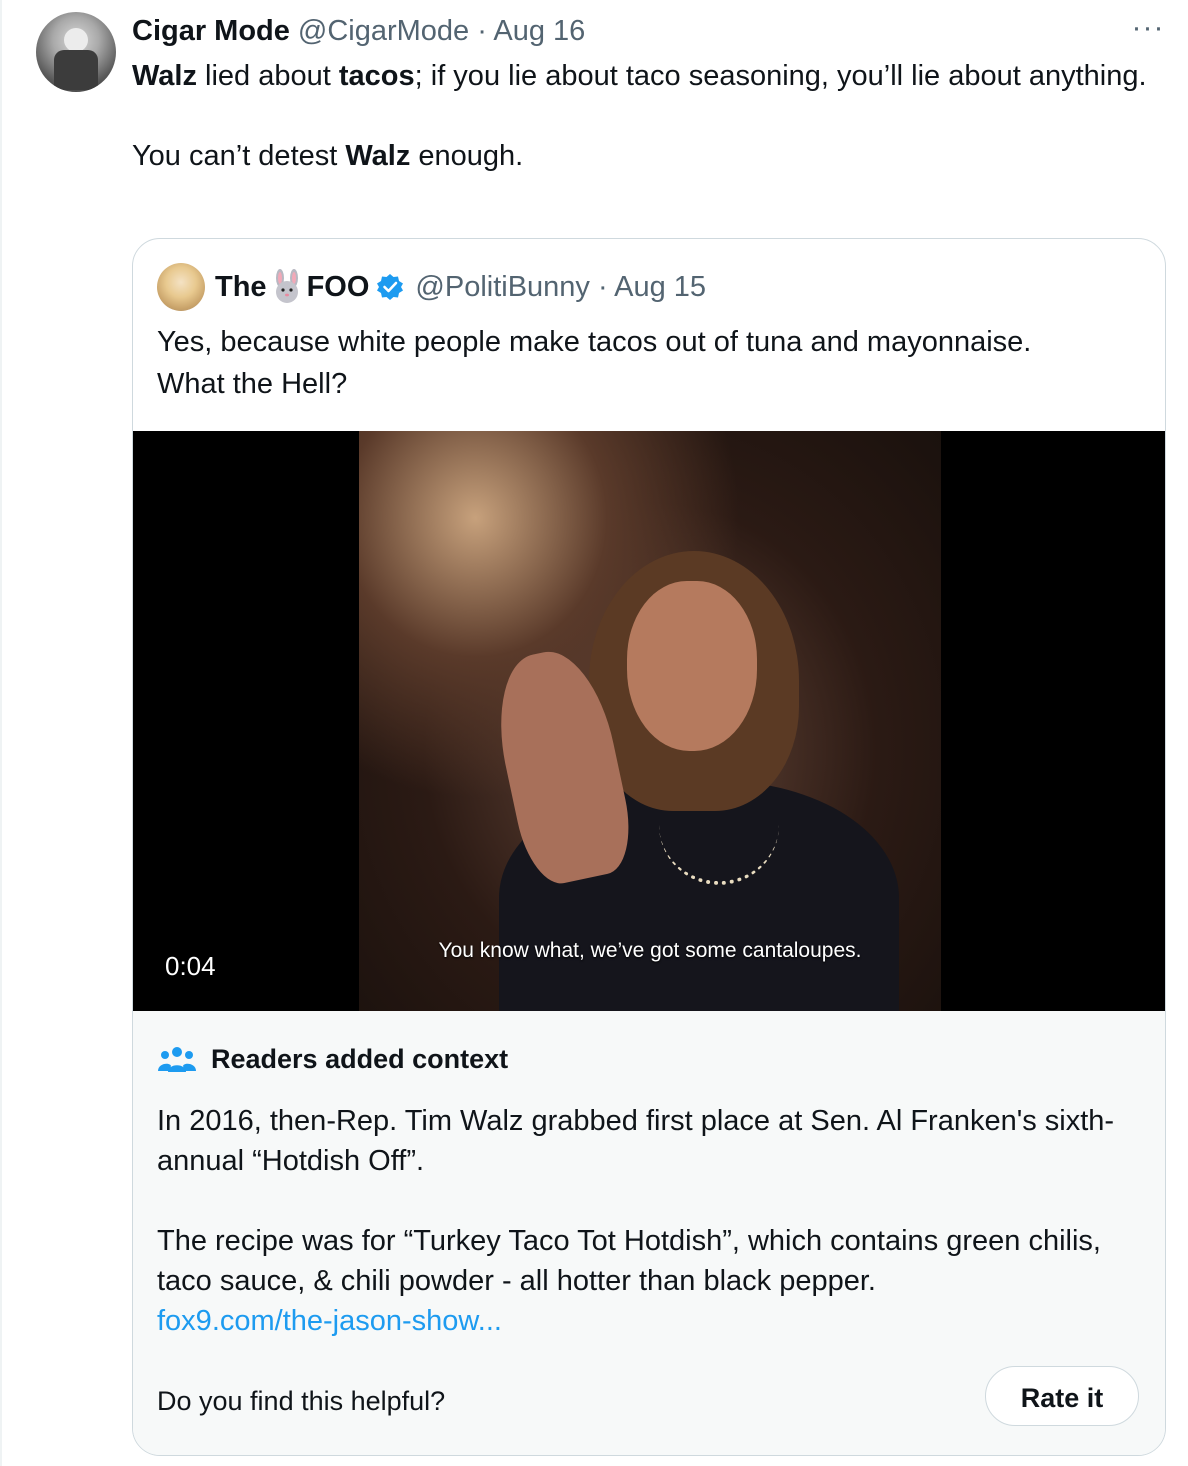 This screenshot has width=1188, height=1466. Describe the element at coordinates (390, 287) in the screenshot. I see `verified-badge-icon` at that location.